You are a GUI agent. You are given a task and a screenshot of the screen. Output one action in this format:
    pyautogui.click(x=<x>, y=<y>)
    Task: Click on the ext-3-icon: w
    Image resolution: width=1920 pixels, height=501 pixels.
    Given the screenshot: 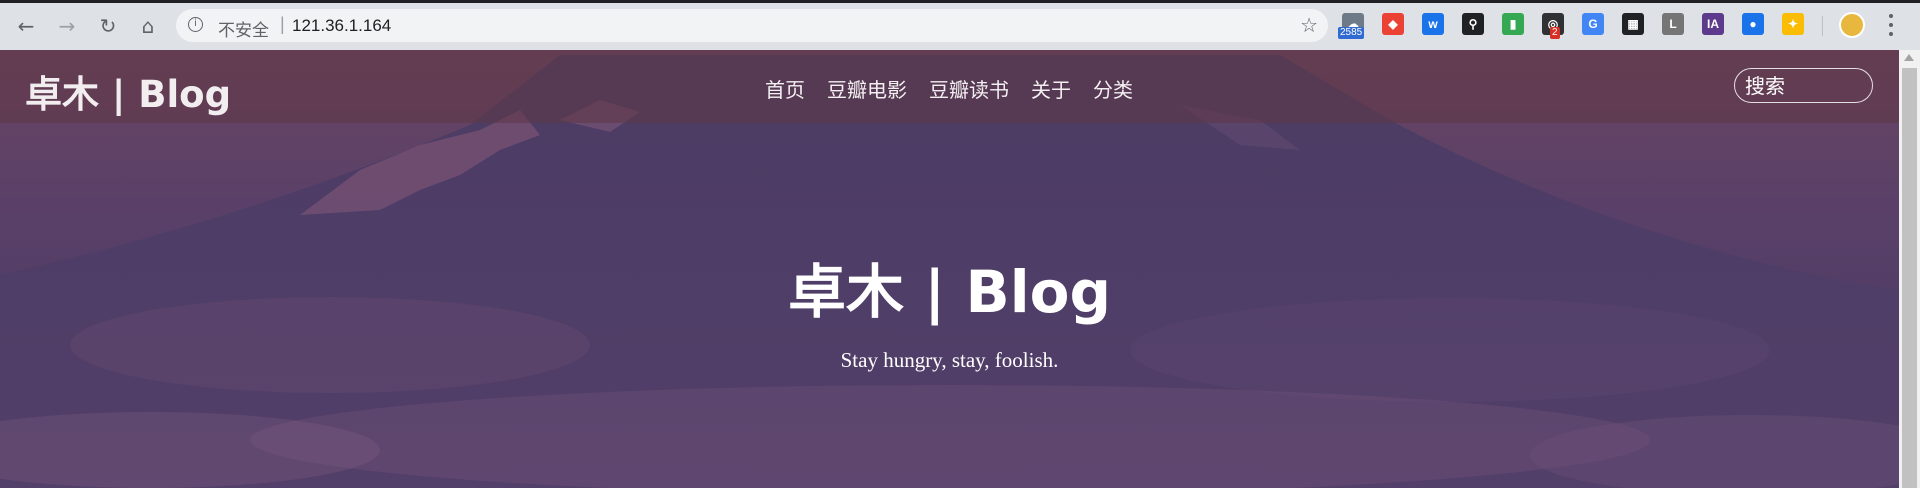 What is the action you would take?
    pyautogui.click(x=1433, y=24)
    